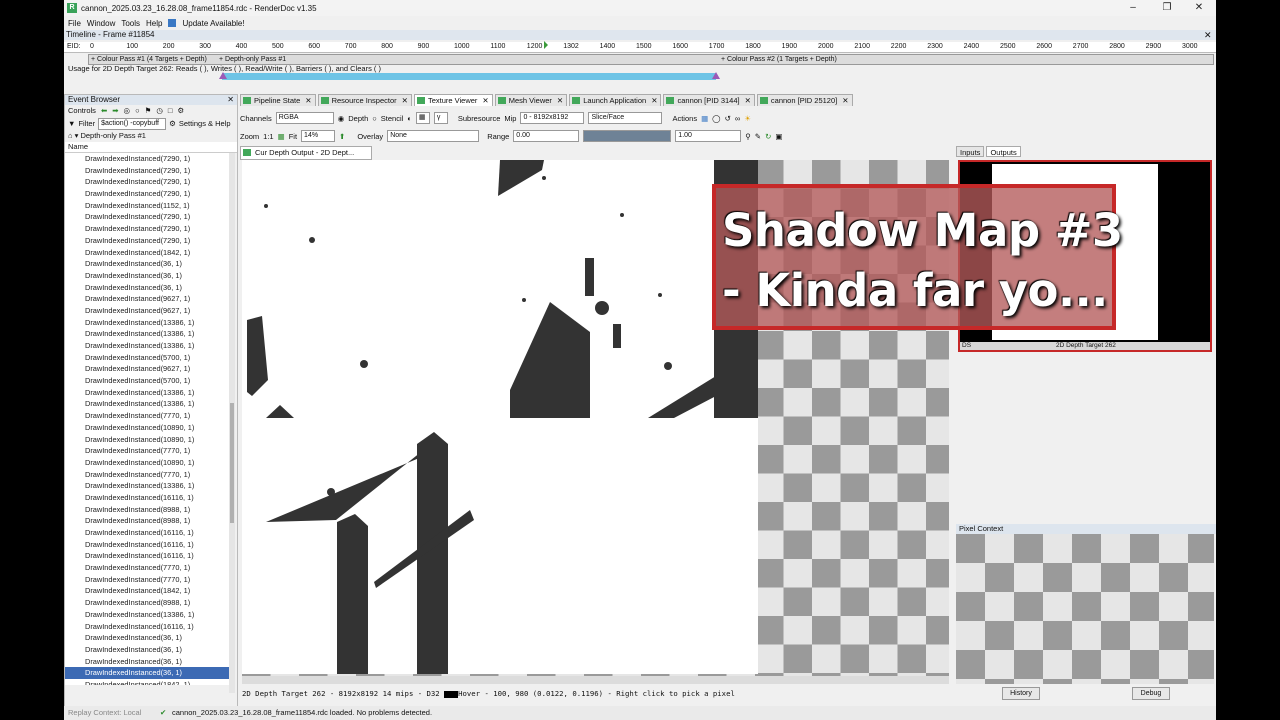 The width and height of the screenshot is (1280, 720). I want to click on menu-window: Window, so click(101, 23).